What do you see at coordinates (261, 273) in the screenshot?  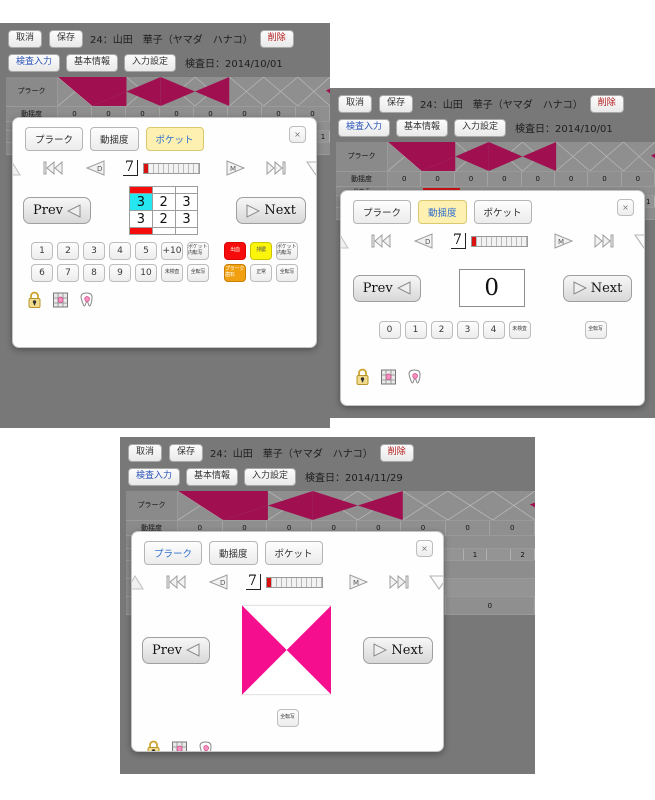 I see `key-normal: 正常` at bounding box center [261, 273].